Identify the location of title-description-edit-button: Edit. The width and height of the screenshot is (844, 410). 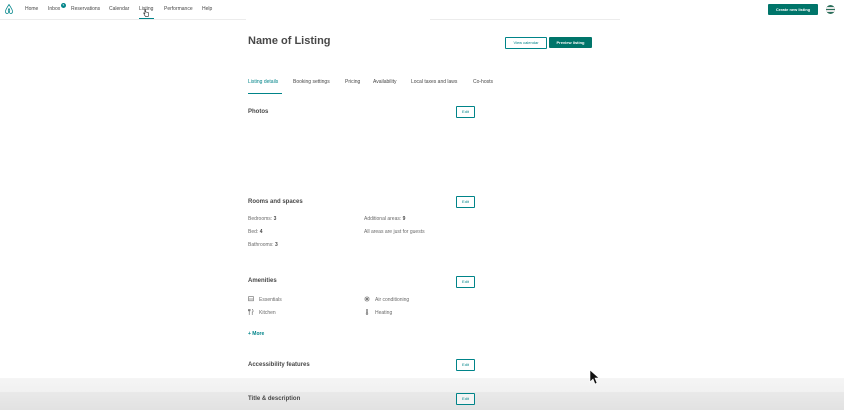
(465, 399).